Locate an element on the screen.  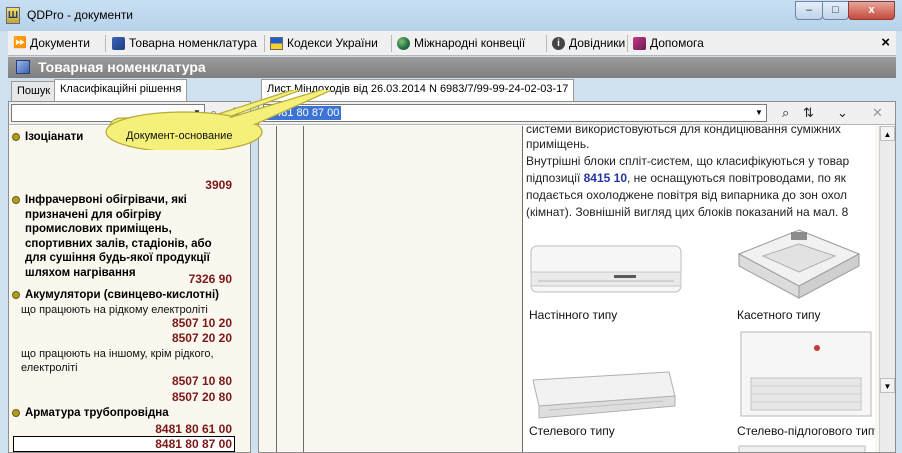
group-title: Акумулятори (свинцево-кислотні) is located at coordinates (122, 295).